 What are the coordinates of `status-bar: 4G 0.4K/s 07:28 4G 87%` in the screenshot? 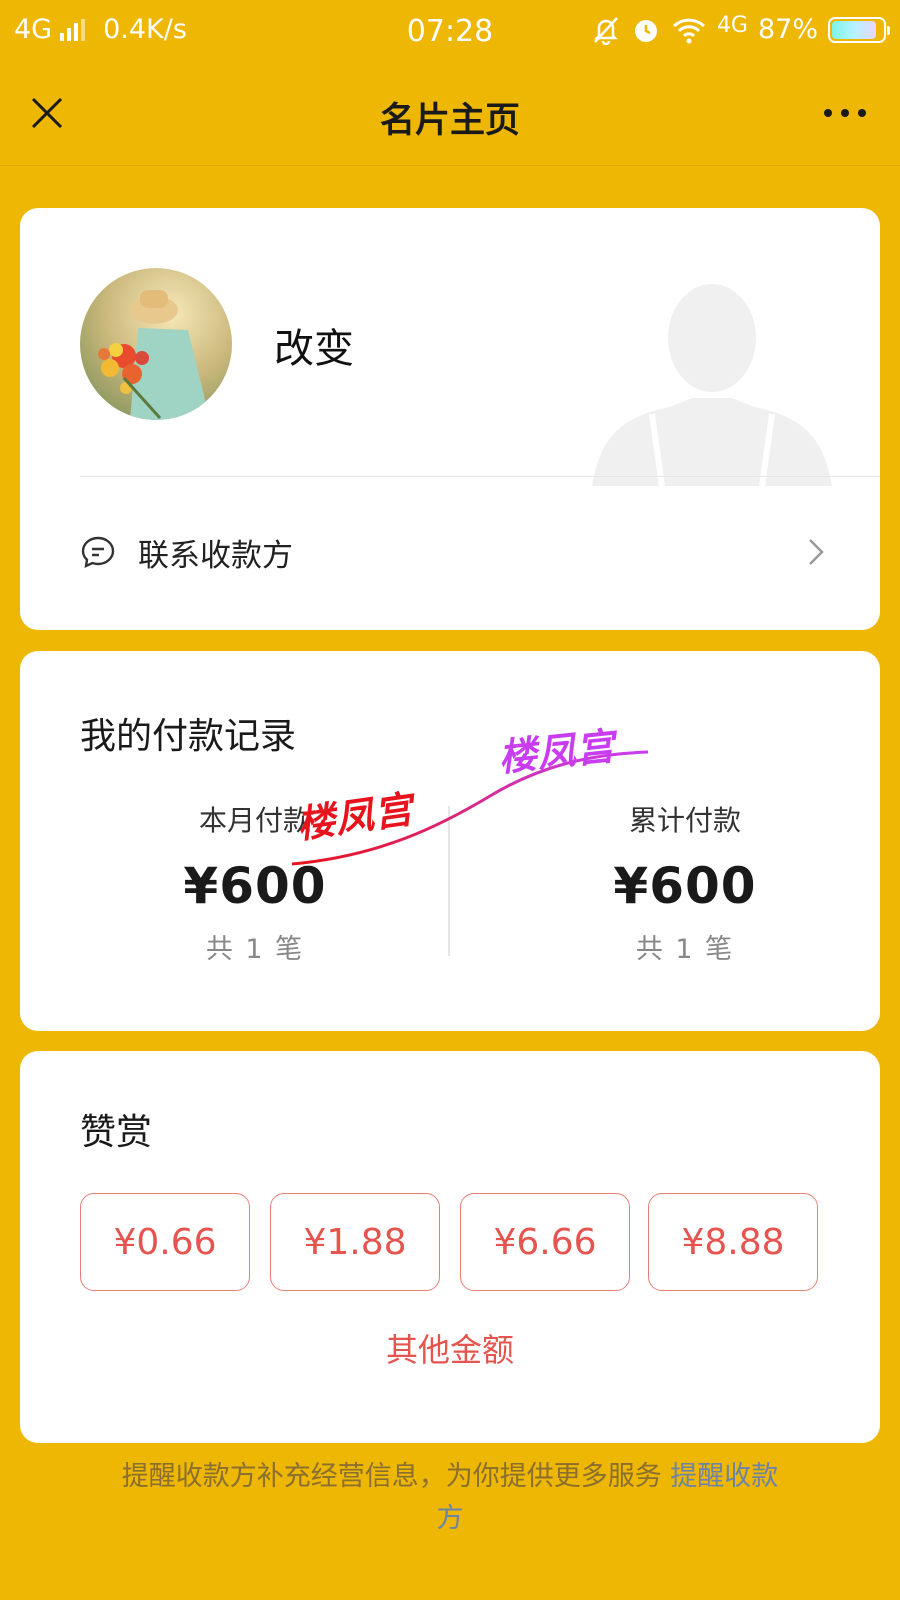 It's located at (450, 31).